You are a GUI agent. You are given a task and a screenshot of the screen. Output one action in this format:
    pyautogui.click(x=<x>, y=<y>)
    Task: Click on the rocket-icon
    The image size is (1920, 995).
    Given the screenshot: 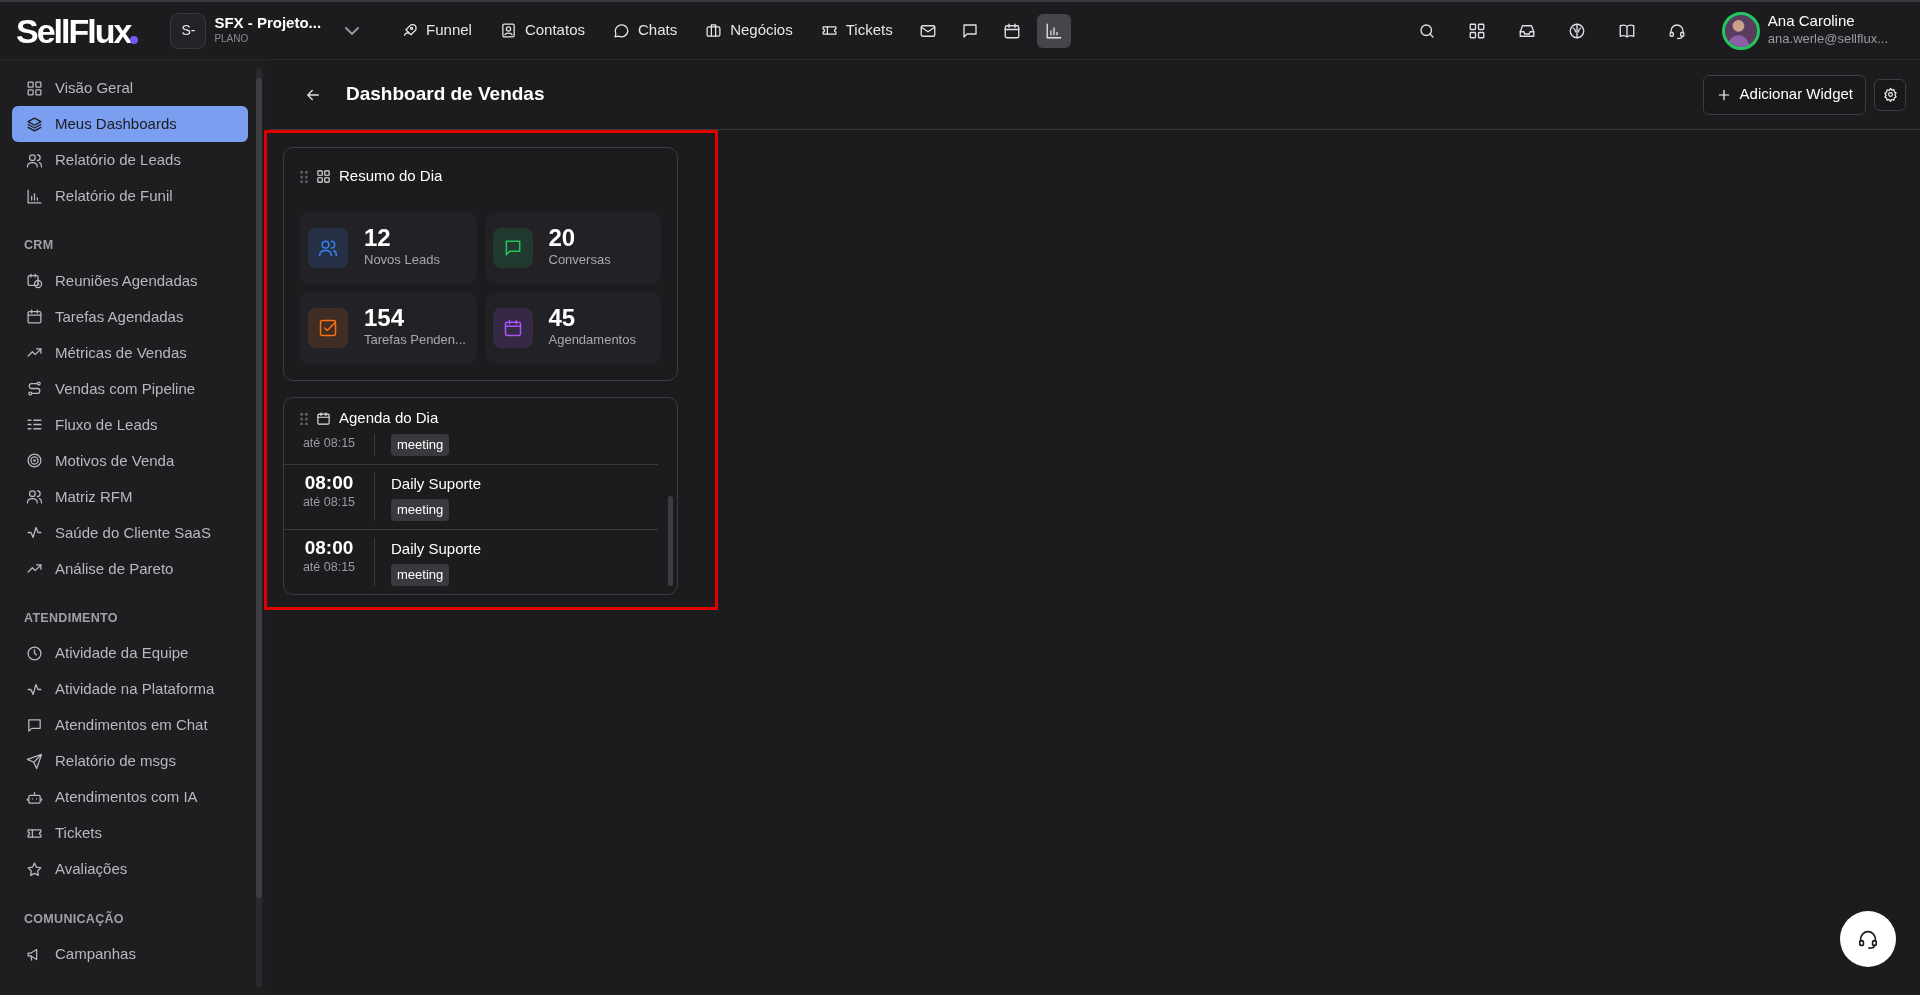 What is the action you would take?
    pyautogui.click(x=410, y=30)
    